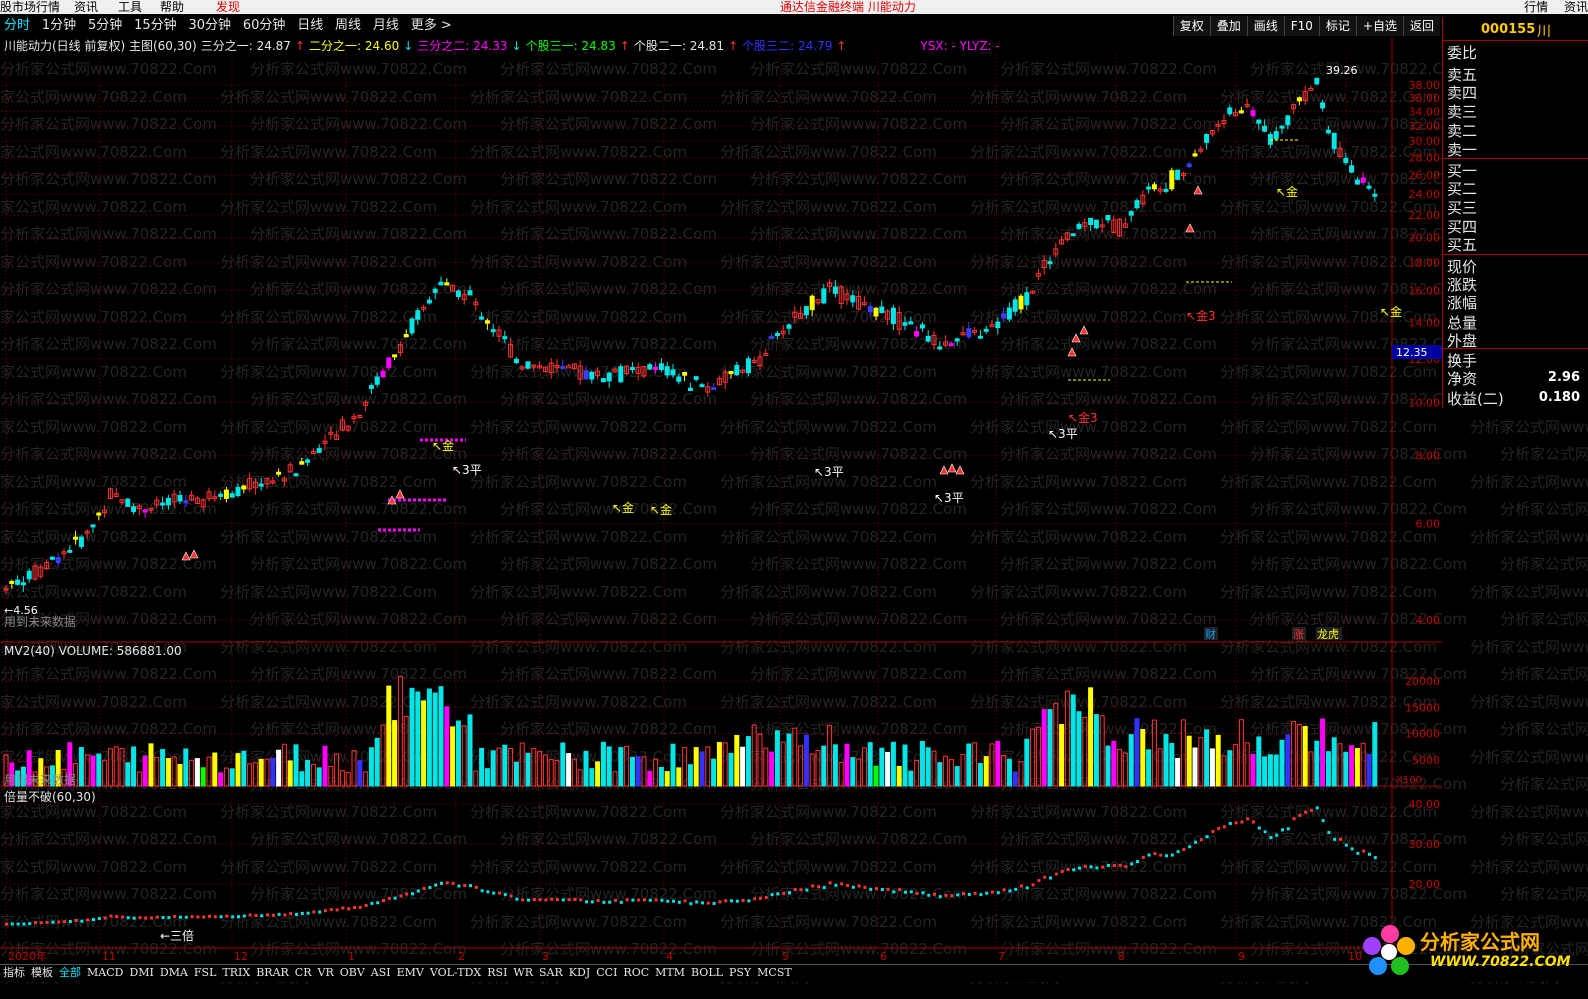 The image size is (1588, 999). Describe the element at coordinates (707, 973) in the screenshot. I see `indicator-tab: BOLL` at that location.